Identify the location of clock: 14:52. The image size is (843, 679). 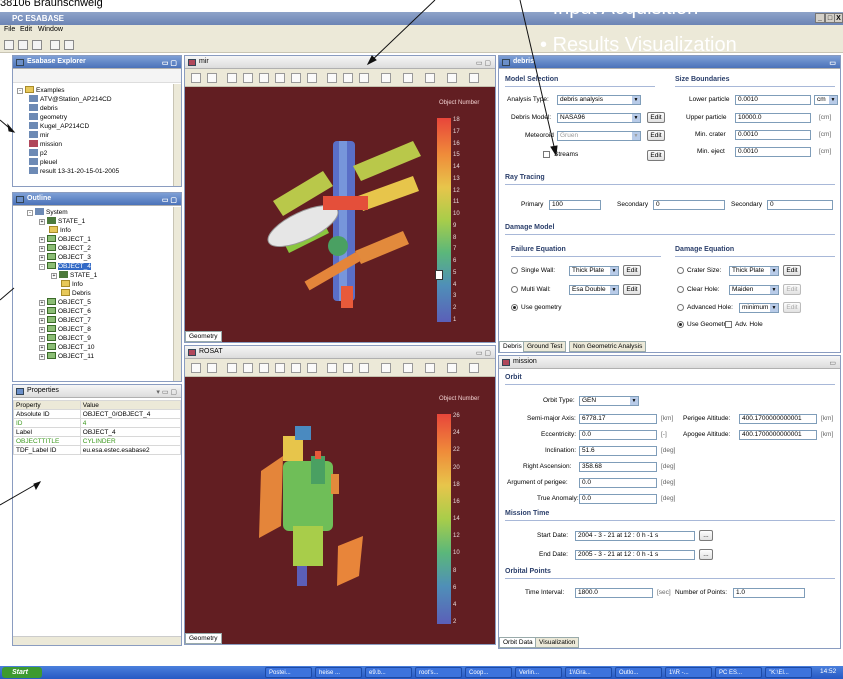
(828, 671).